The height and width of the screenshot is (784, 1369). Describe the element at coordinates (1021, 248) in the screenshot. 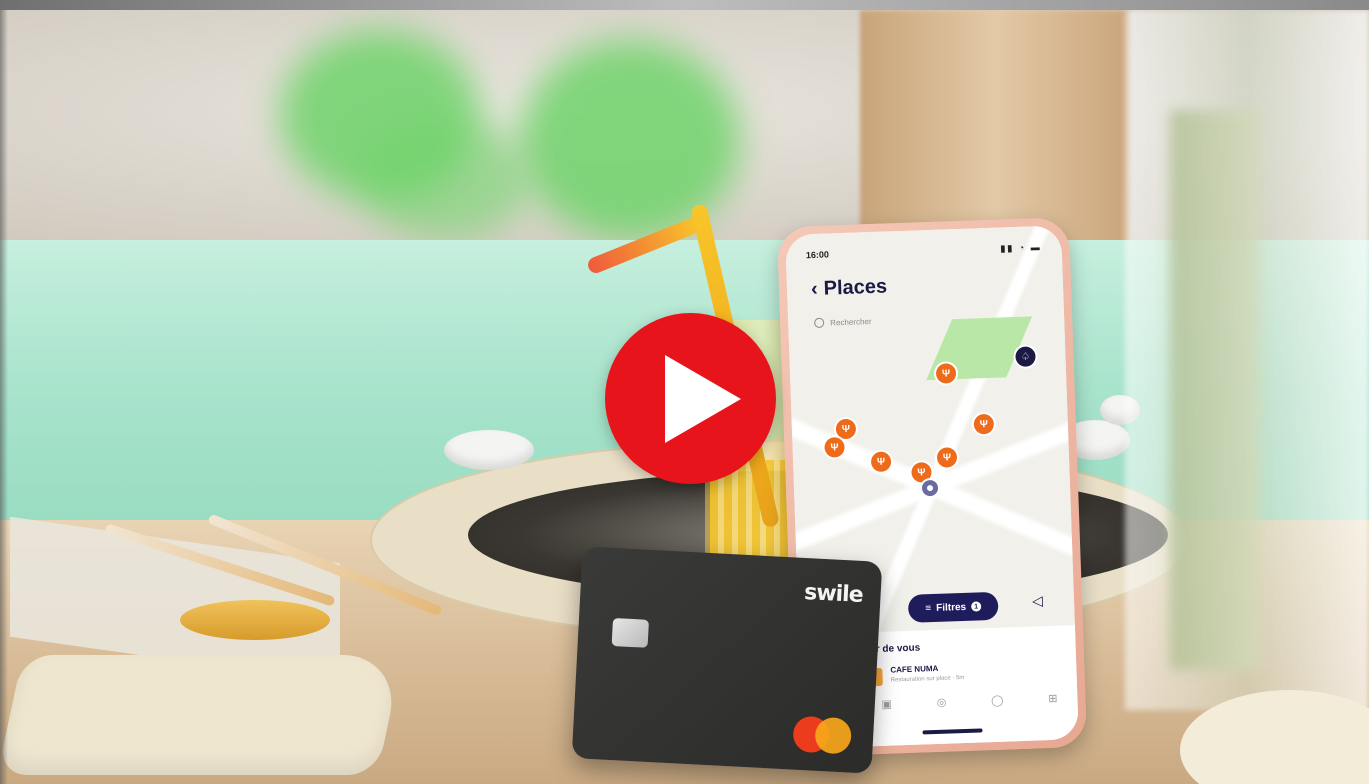

I see `status-icons: ▮▮ ◔ ▬` at that location.